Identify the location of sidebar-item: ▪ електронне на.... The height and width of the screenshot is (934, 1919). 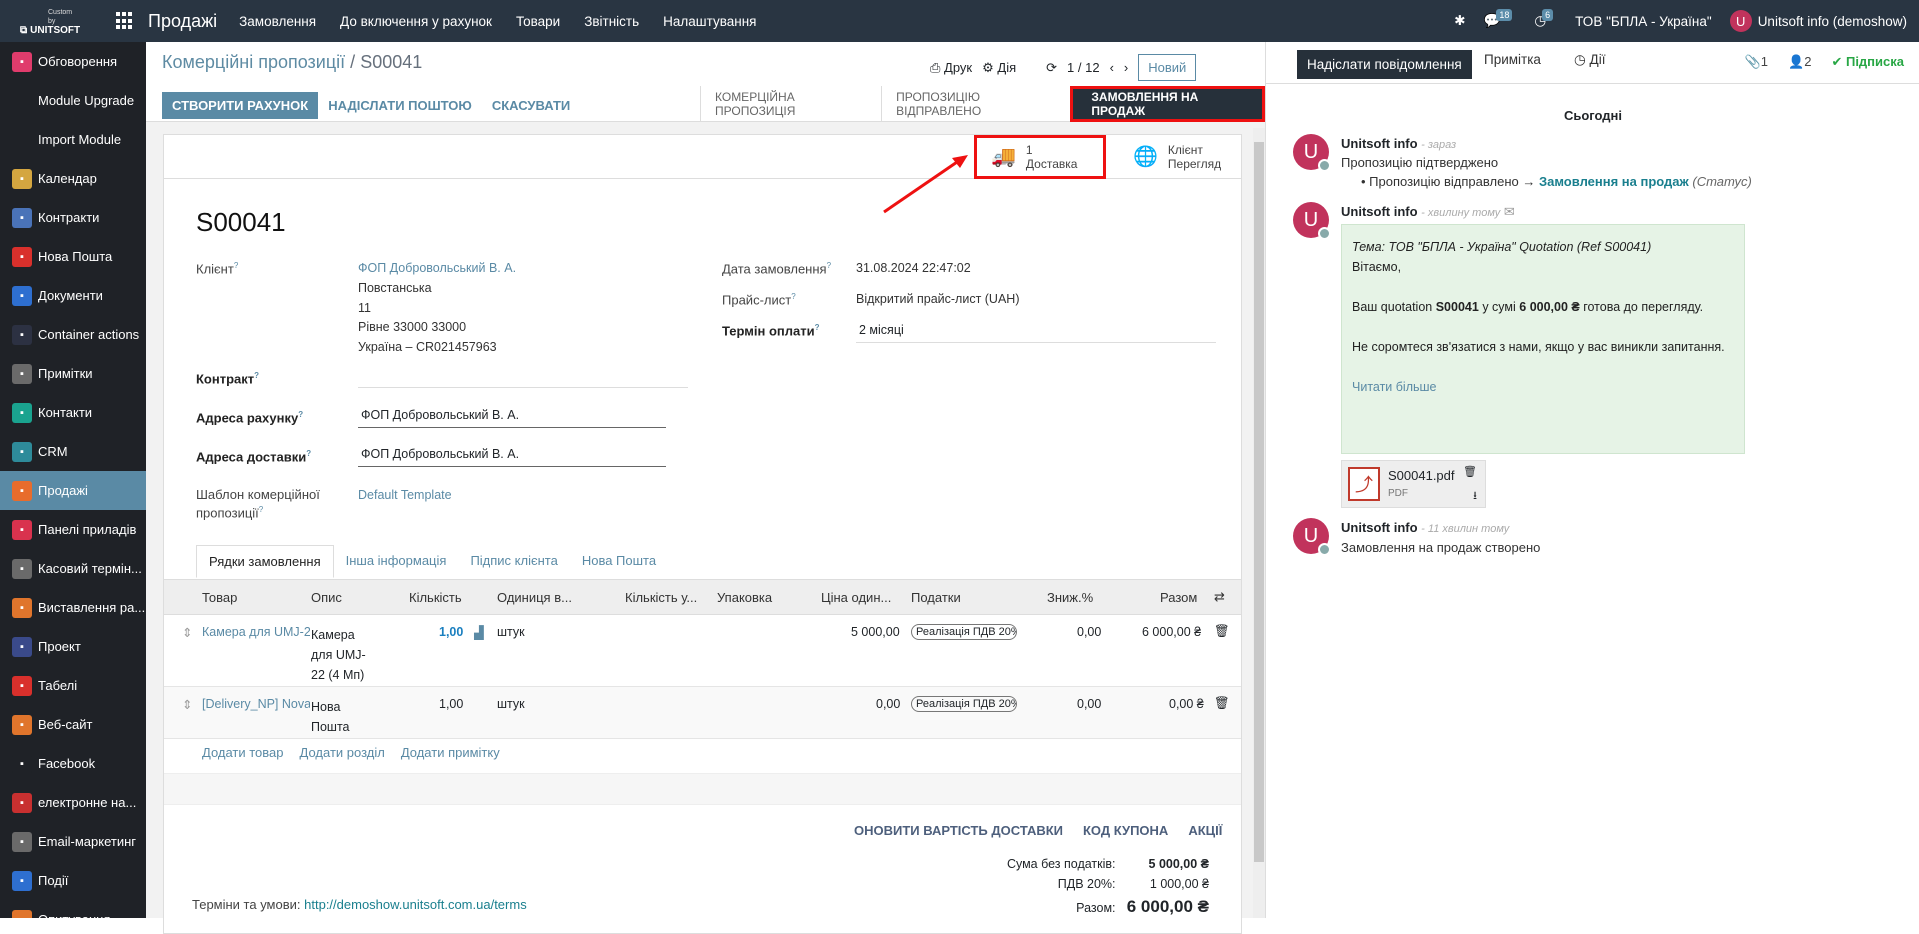
(73, 802).